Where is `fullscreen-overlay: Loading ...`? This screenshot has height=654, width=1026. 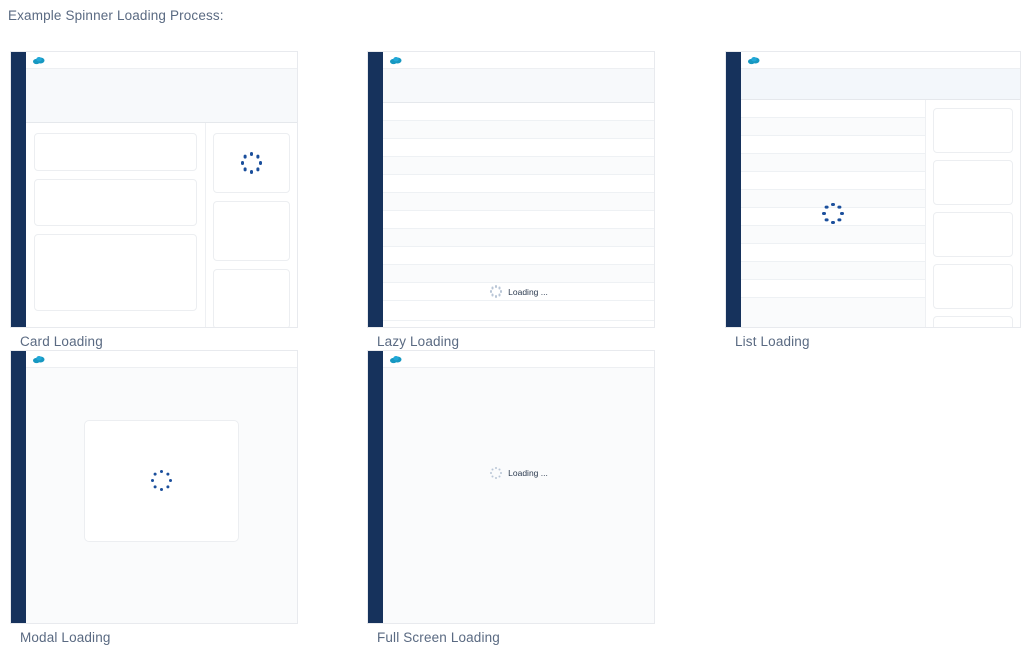 fullscreen-overlay: Loading ... is located at coordinates (518, 495).